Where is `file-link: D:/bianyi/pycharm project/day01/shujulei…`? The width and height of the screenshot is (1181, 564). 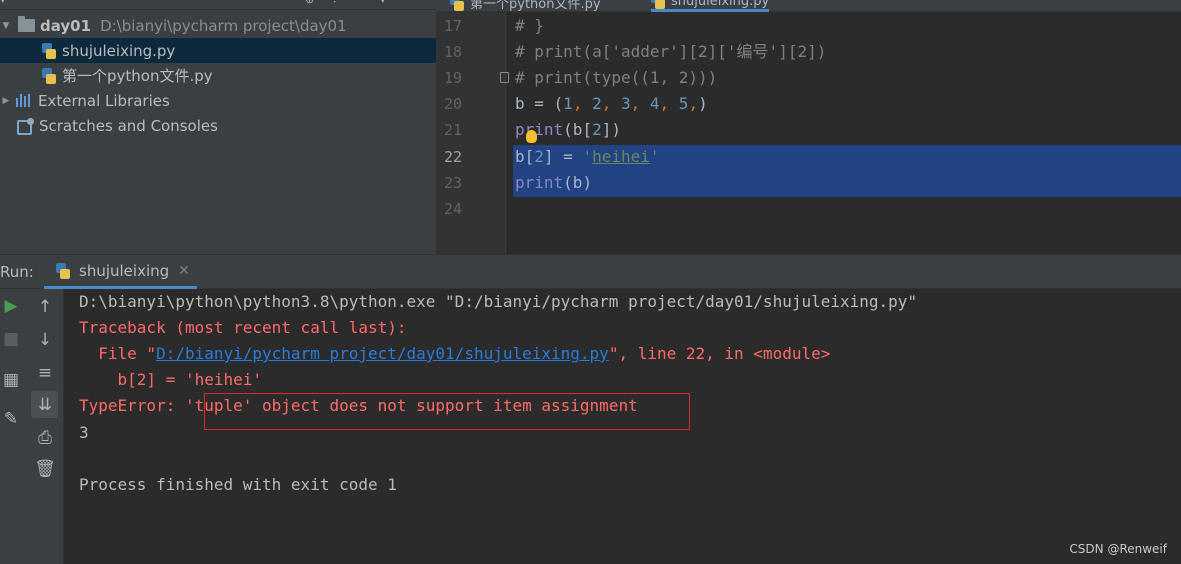
file-link: D:/bianyi/pycharm project/day01/shujulei… is located at coordinates (382, 353).